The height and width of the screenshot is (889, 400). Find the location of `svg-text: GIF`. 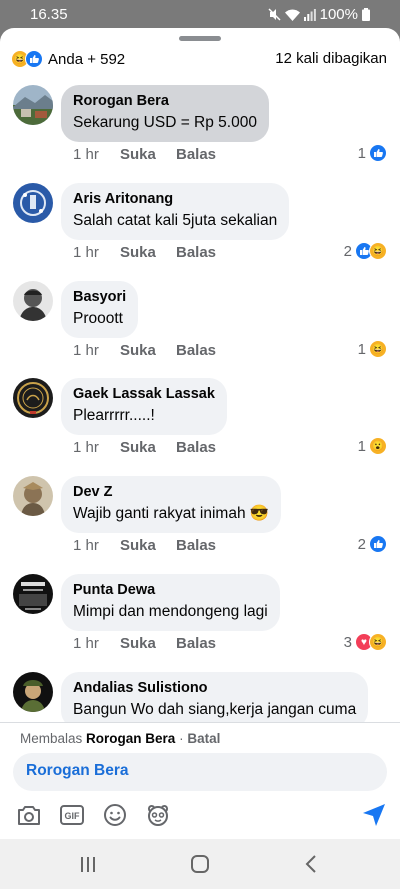

svg-text: GIF is located at coordinates (73, 816).